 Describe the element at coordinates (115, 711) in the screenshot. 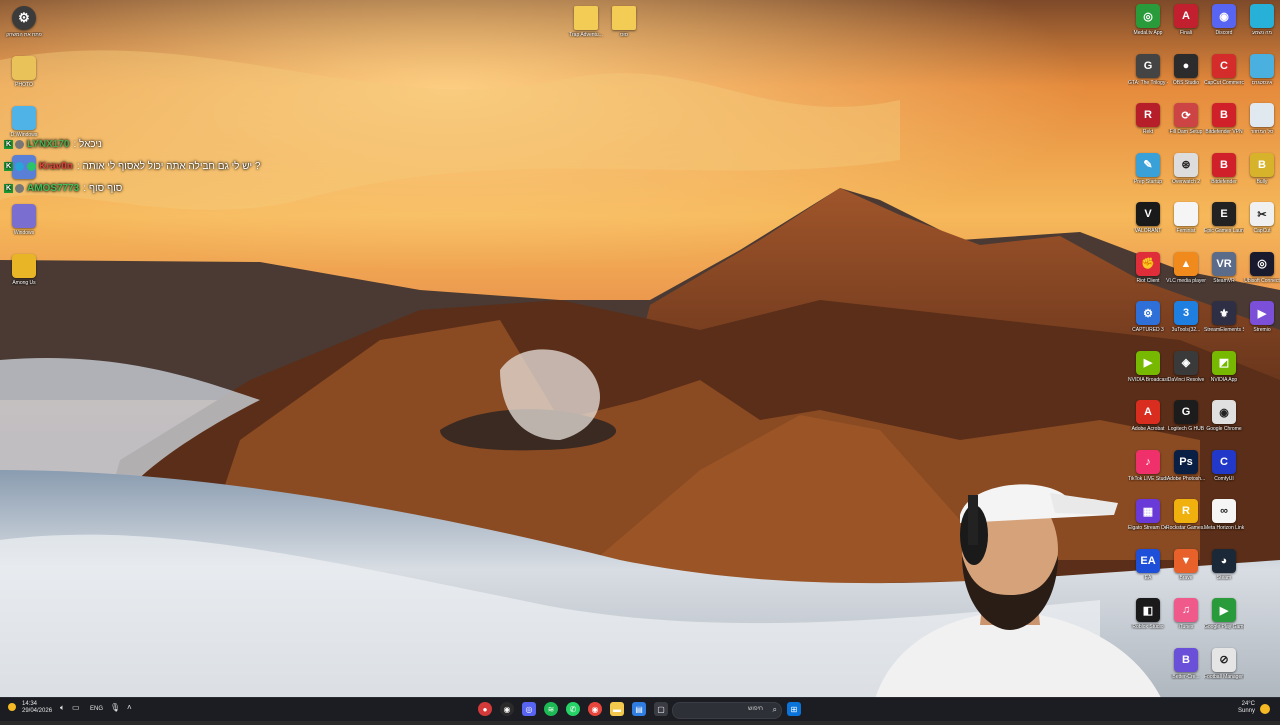

I see `microphone-icon: 🎙︎` at that location.